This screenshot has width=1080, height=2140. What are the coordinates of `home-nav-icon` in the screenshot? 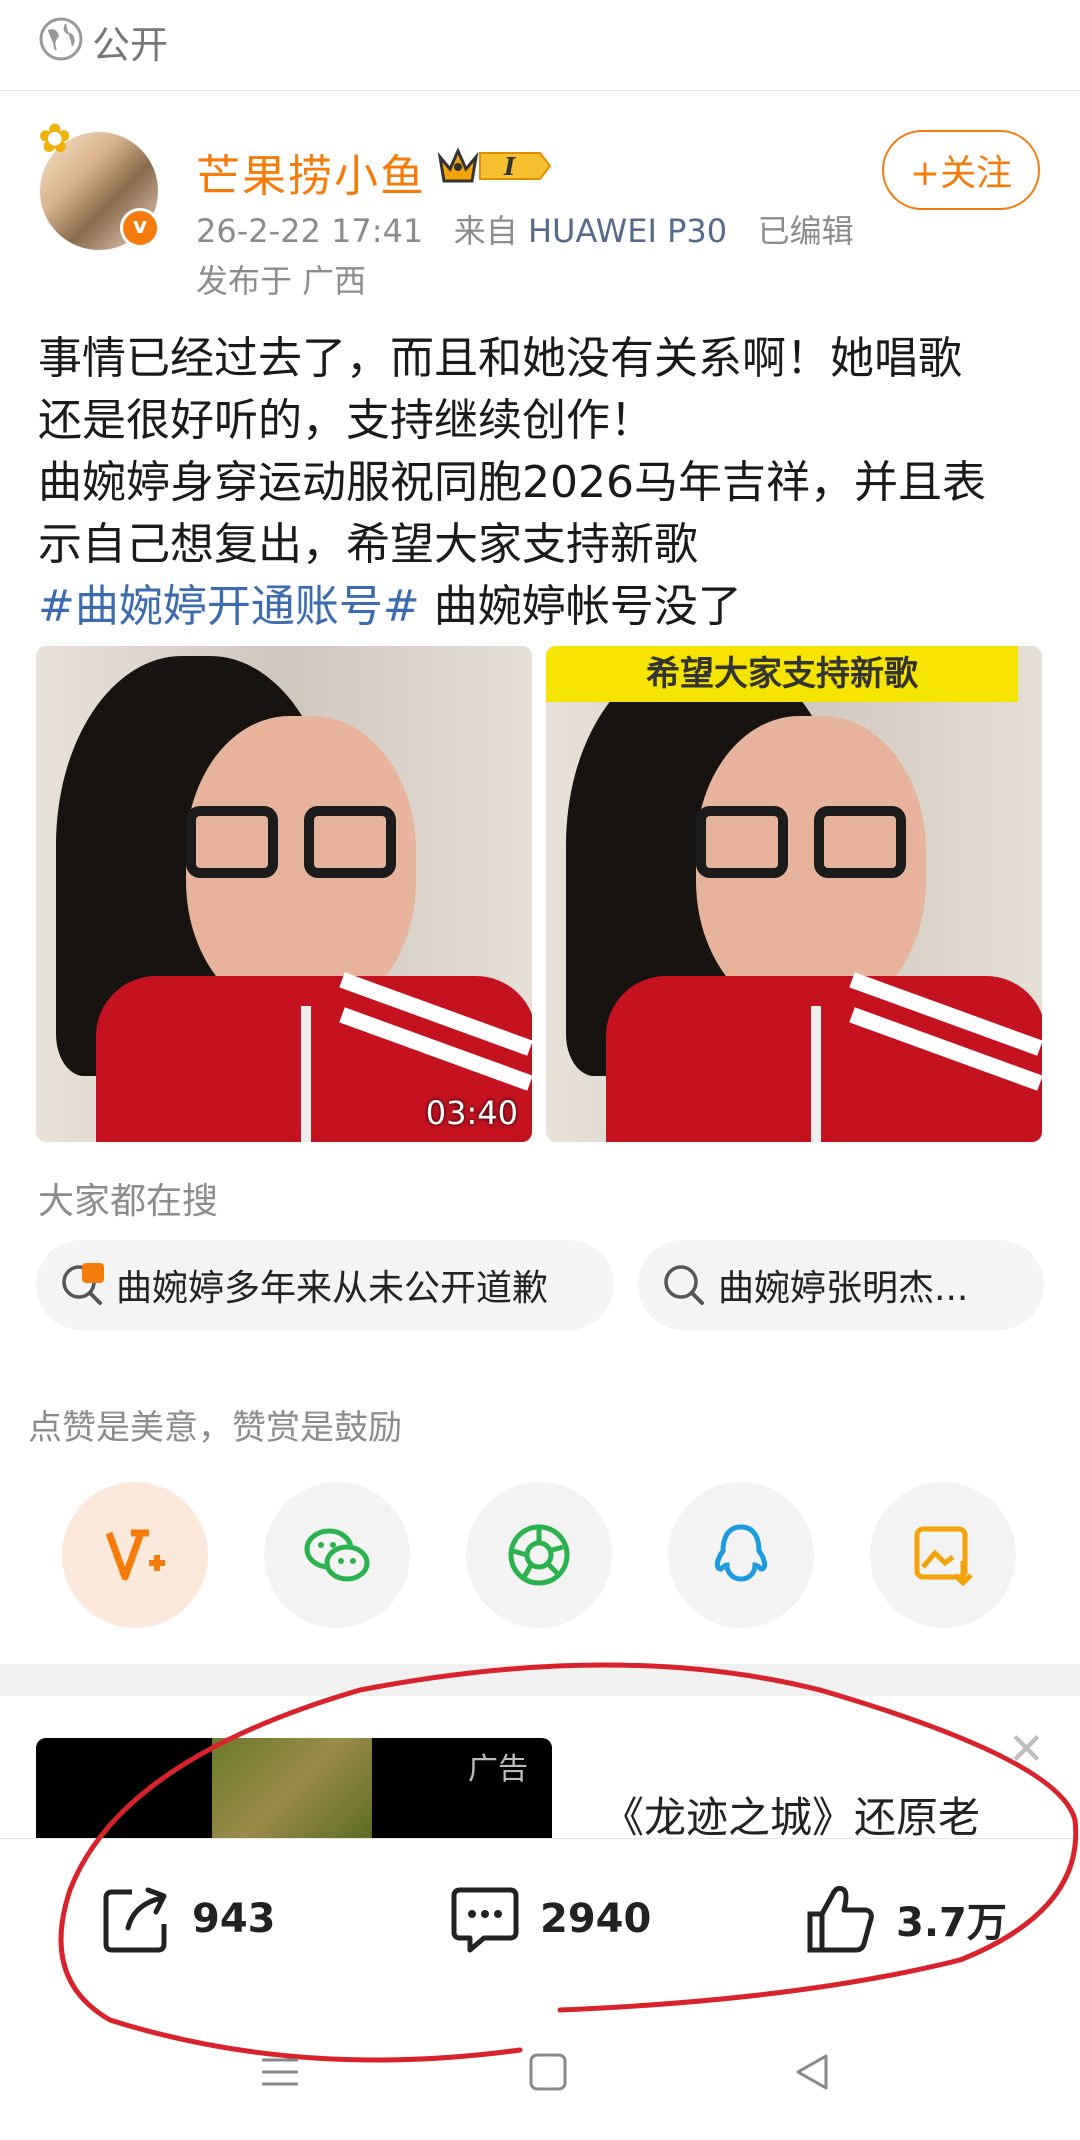 It's located at (548, 2072).